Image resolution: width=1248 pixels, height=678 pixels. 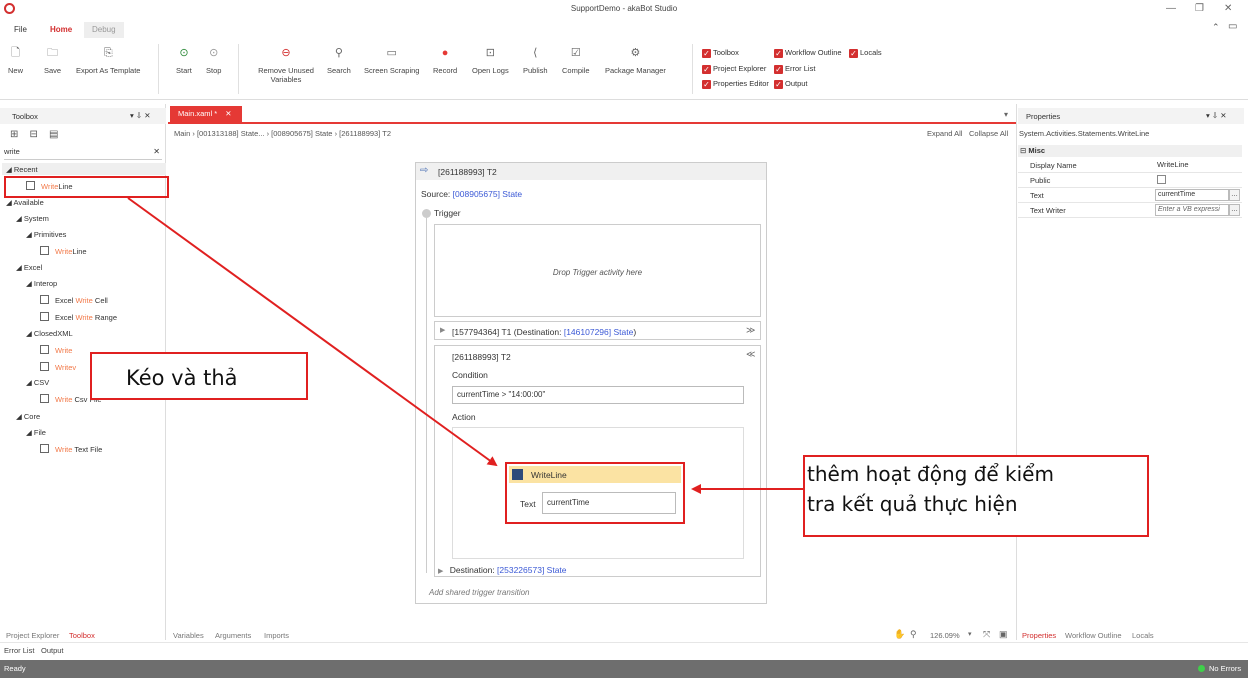 What do you see at coordinates (312, 332) in the screenshot?
I see `drag-arrow` at bounding box center [312, 332].